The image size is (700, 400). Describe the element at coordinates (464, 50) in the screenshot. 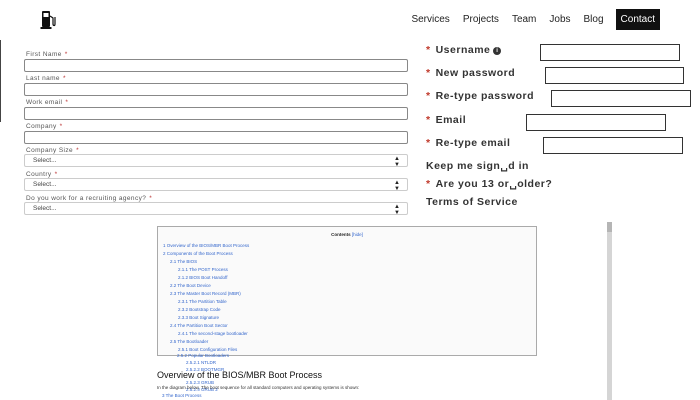

I see `username-label: * Username i` at that location.